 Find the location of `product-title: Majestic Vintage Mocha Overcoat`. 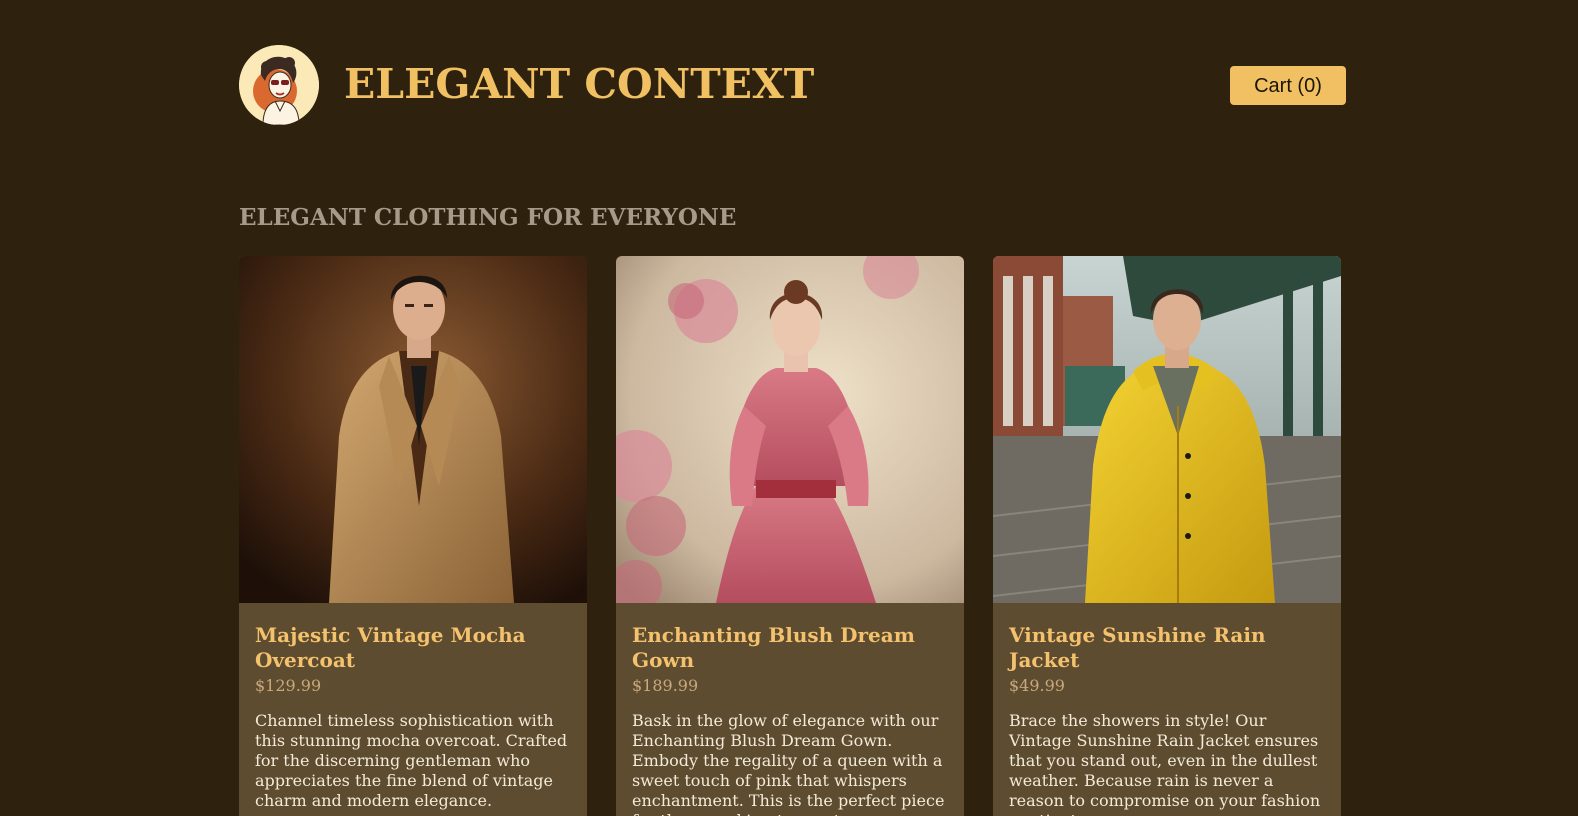

product-title: Majestic Vintage Mocha Overcoat is located at coordinates (413, 648).